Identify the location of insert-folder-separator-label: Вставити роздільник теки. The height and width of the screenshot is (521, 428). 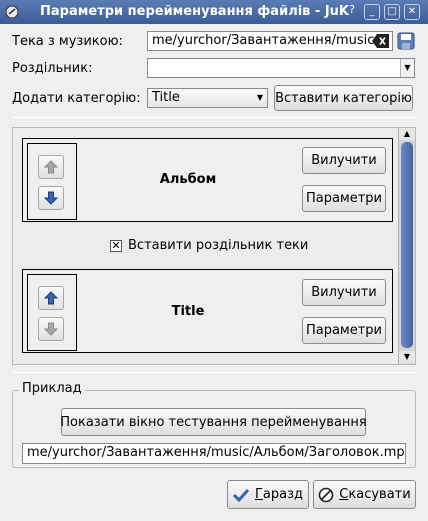
(218, 245).